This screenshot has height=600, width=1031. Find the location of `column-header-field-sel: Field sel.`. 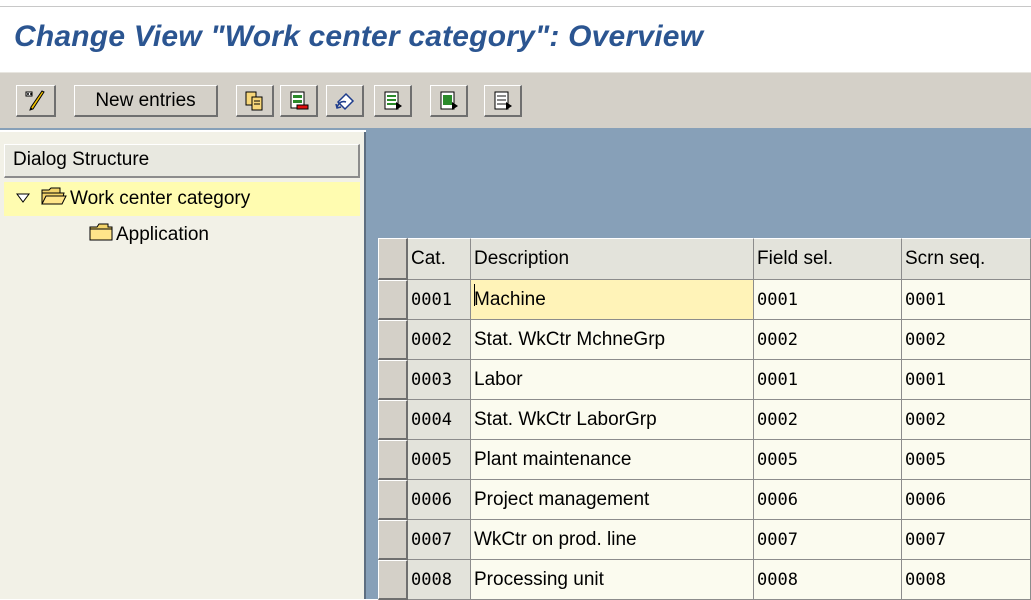

column-header-field-sel: Field sel. is located at coordinates (828, 259).